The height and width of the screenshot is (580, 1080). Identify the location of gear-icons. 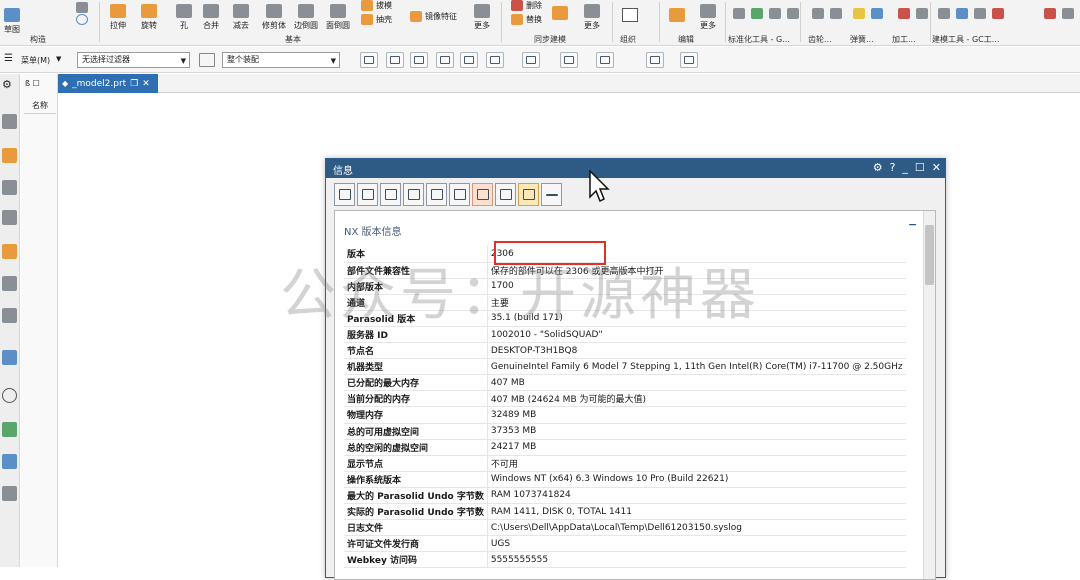
(827, 13).